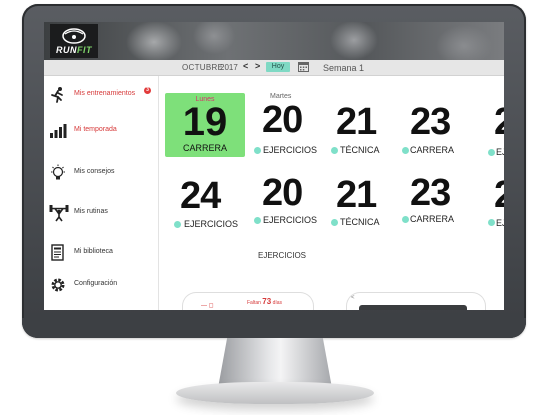  I want to click on calendar-icon, so click(303, 67).